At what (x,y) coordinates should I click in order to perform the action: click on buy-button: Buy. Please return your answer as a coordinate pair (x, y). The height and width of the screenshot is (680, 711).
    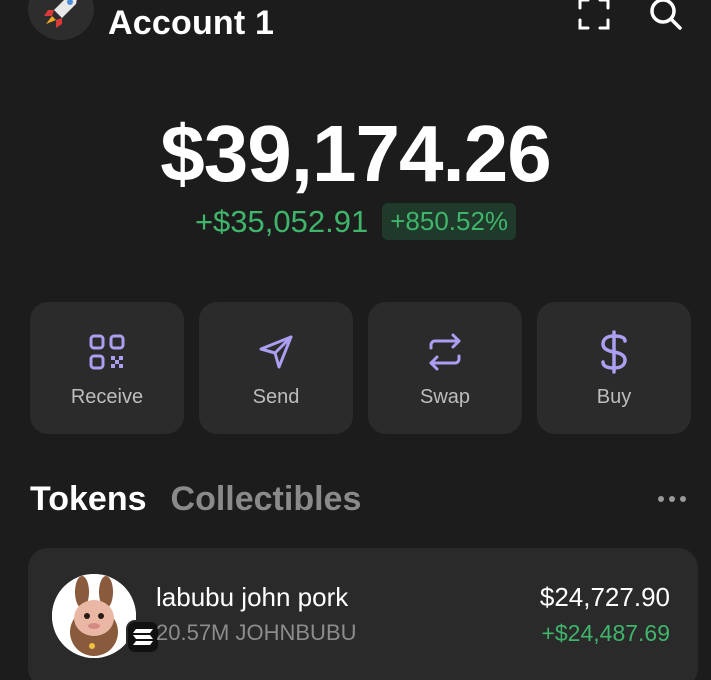
    Looking at the image, I should click on (614, 368).